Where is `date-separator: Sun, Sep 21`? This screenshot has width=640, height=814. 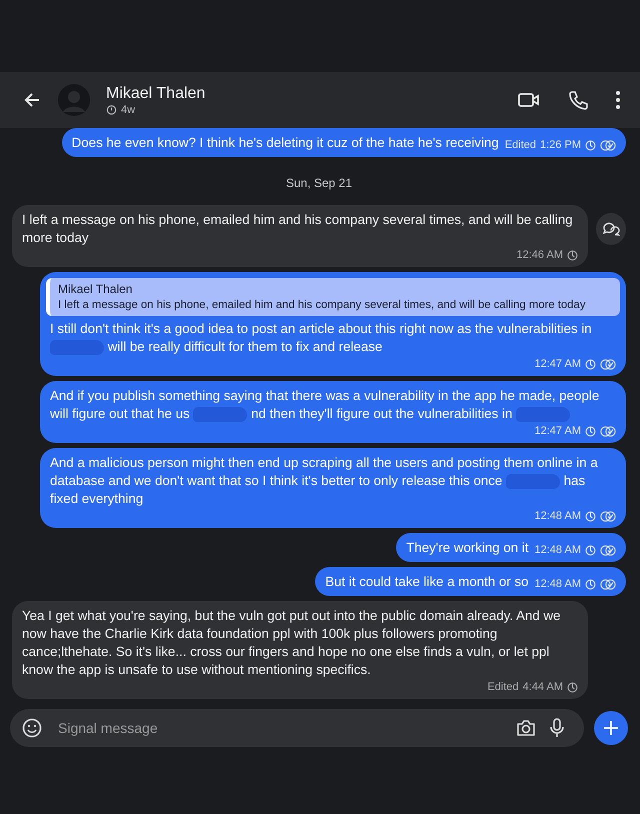 date-separator: Sun, Sep 21 is located at coordinates (319, 183).